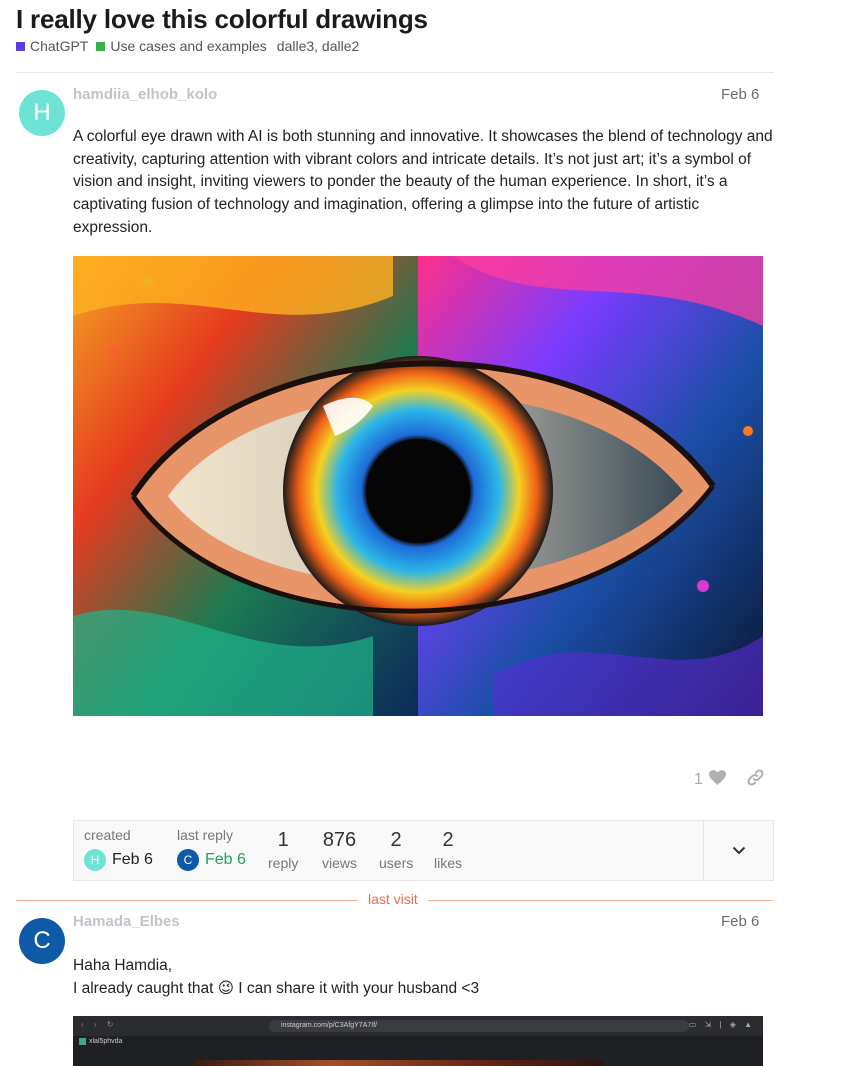  I want to click on browser-nav-icons: ‹ › ↻, so click(99, 1024).